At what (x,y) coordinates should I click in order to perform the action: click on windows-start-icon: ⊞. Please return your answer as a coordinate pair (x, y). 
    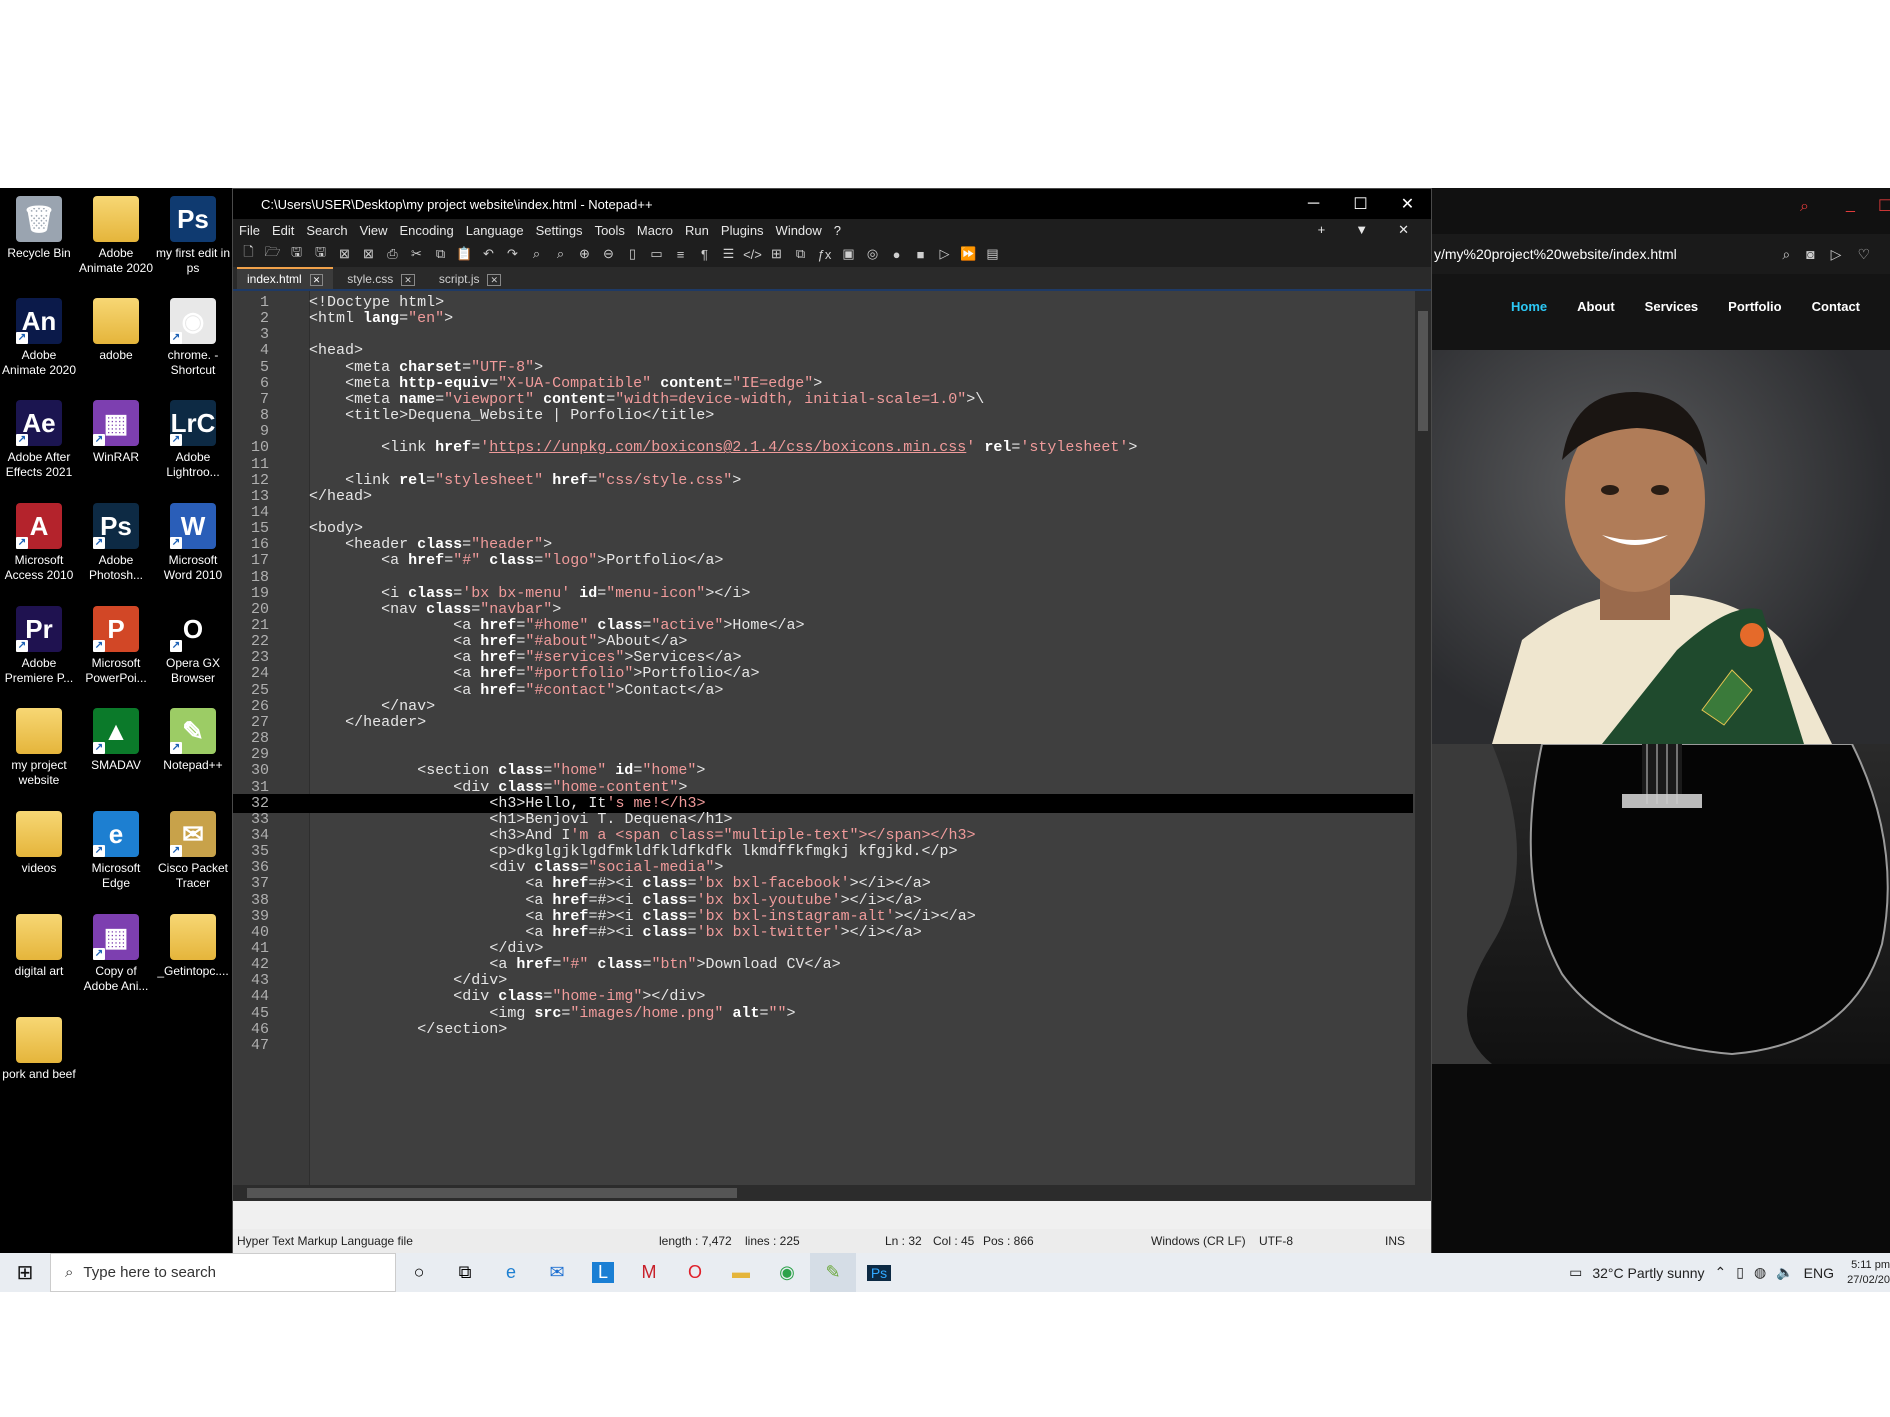
    Looking at the image, I should click on (25, 1272).